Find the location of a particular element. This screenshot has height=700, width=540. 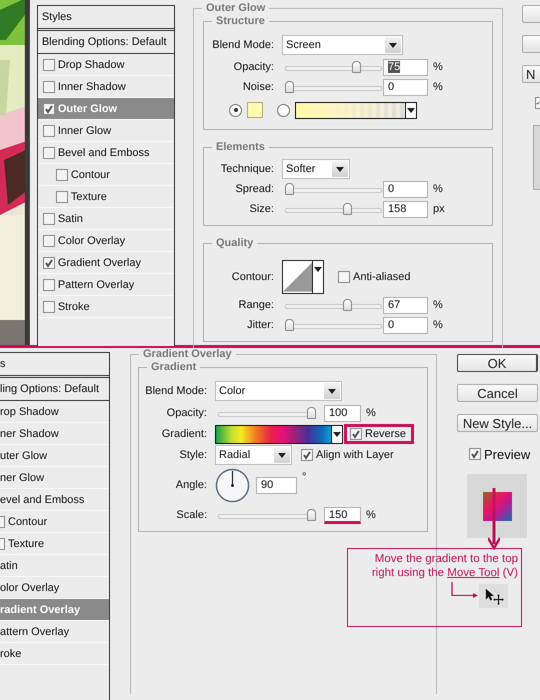

value-field: 67 is located at coordinates (405, 305).